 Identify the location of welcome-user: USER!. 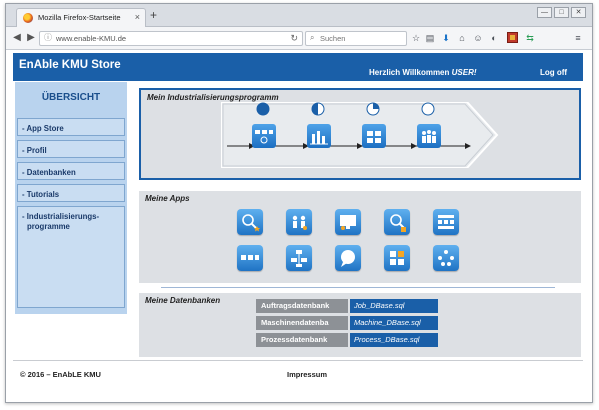
(464, 72).